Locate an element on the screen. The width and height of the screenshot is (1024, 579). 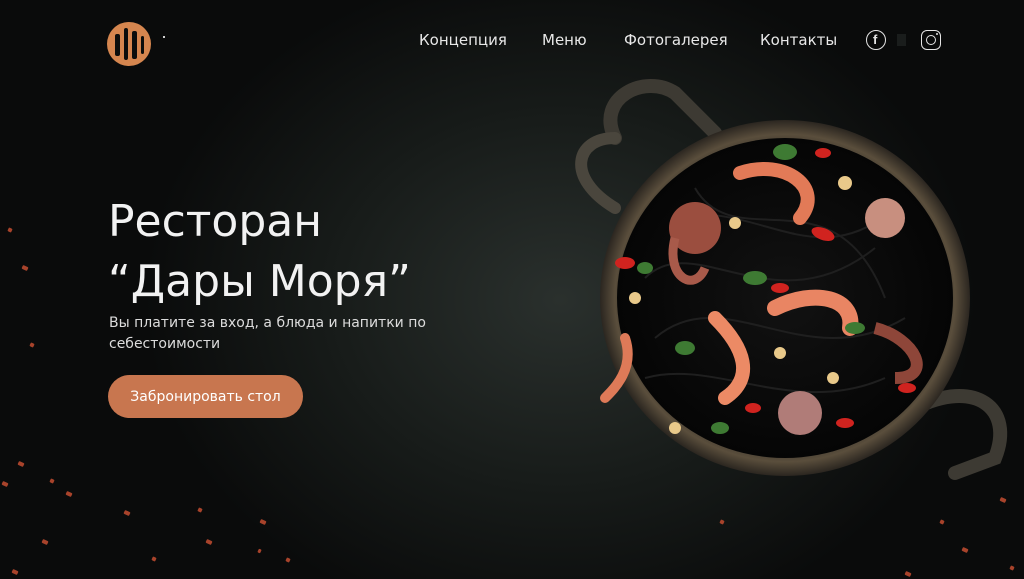
restaurant-logo-icon is located at coordinates (129, 44).